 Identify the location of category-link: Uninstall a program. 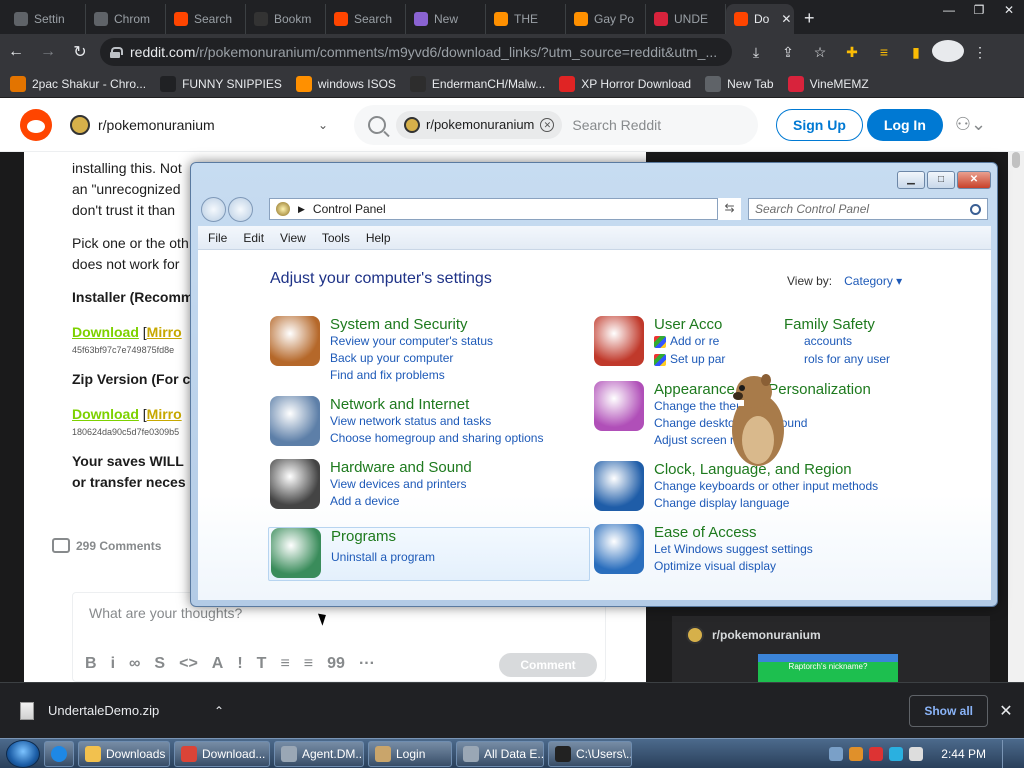
(383, 557).